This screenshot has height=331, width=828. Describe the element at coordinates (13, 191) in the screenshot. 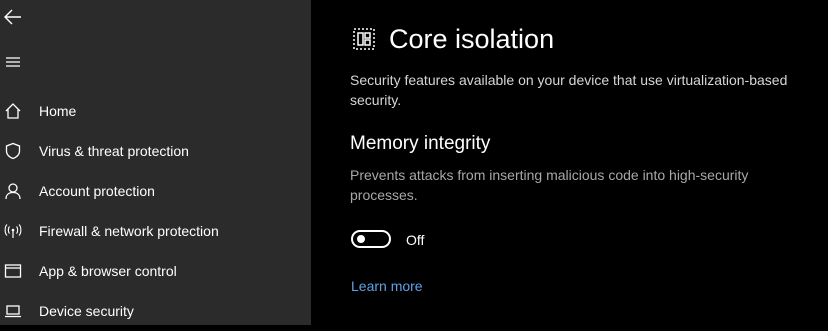

I see `person-icon` at that location.